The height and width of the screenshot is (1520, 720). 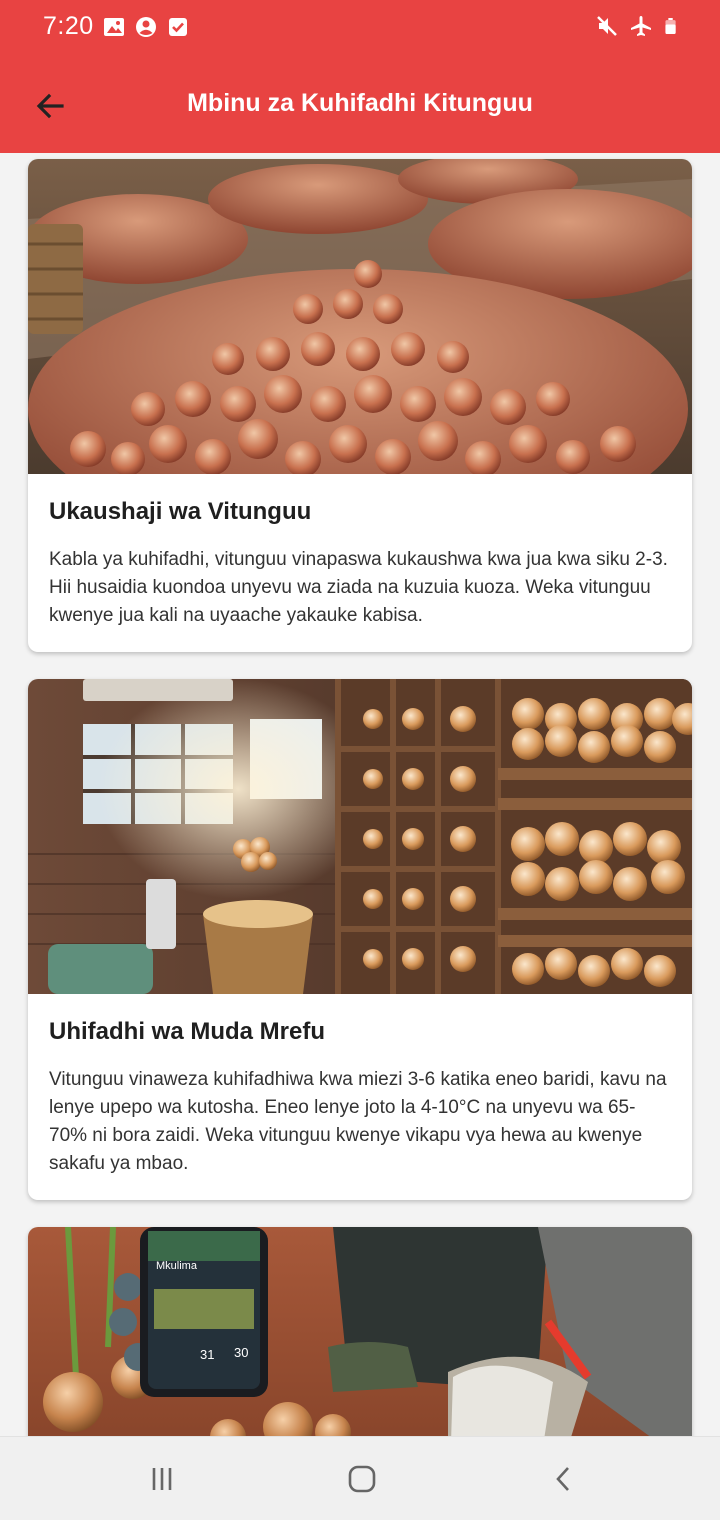 What do you see at coordinates (187, 1031) in the screenshot?
I see `card-title: Uhifadhi wa Muda Mrefu` at bounding box center [187, 1031].